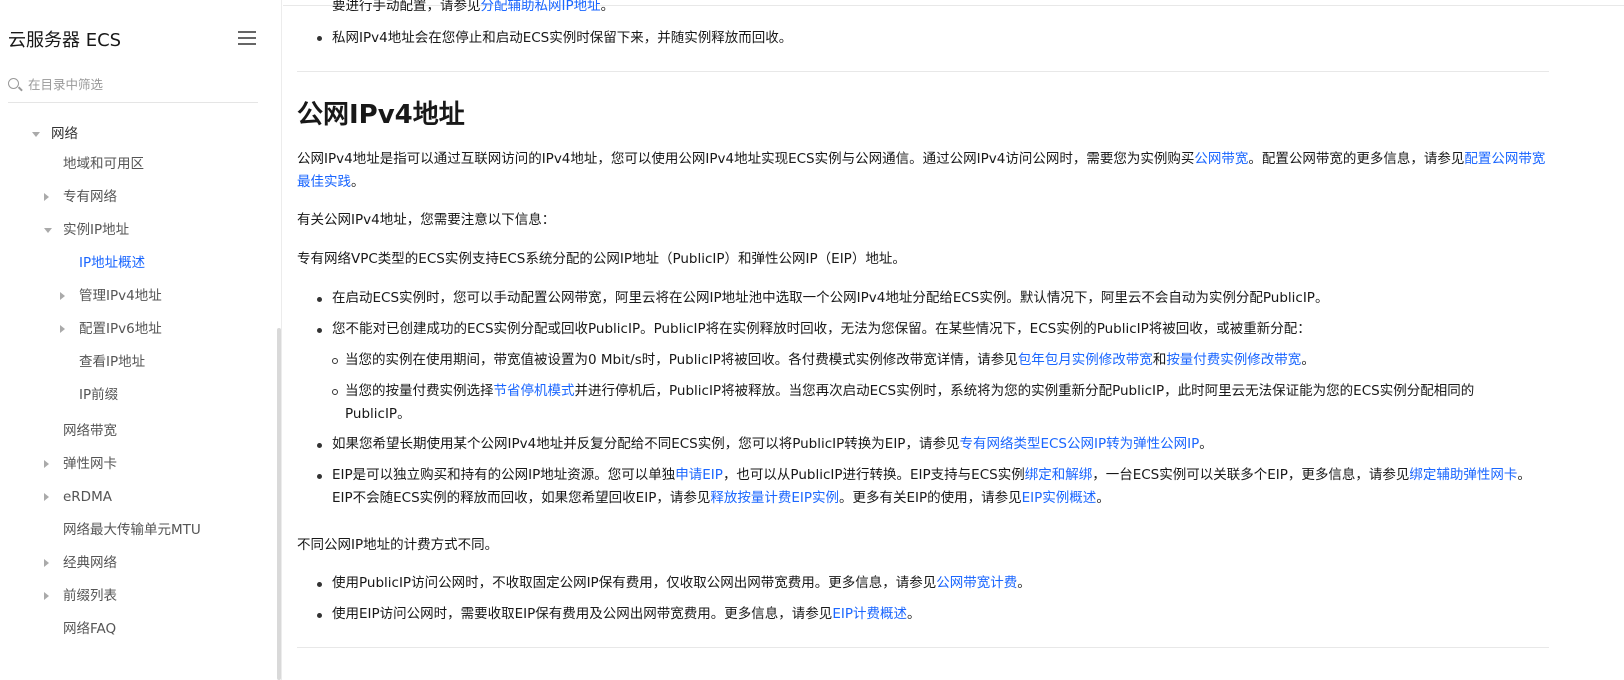 The image size is (1624, 680). I want to click on sidebar-item-label: 网络最大传输单元MTU, so click(132, 530).